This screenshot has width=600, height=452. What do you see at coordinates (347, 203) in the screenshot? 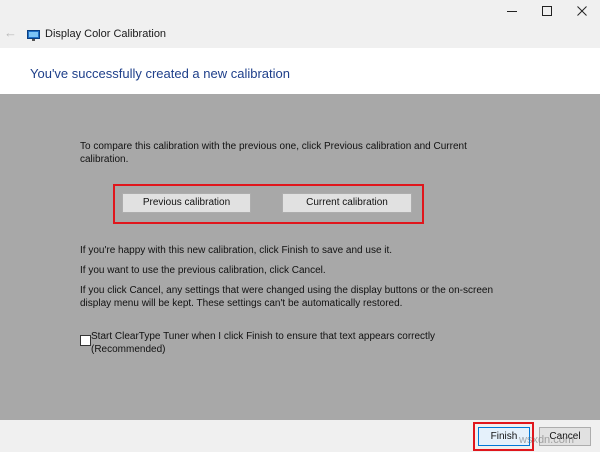
I see `current-calibration-button: Current calibration` at bounding box center [347, 203].